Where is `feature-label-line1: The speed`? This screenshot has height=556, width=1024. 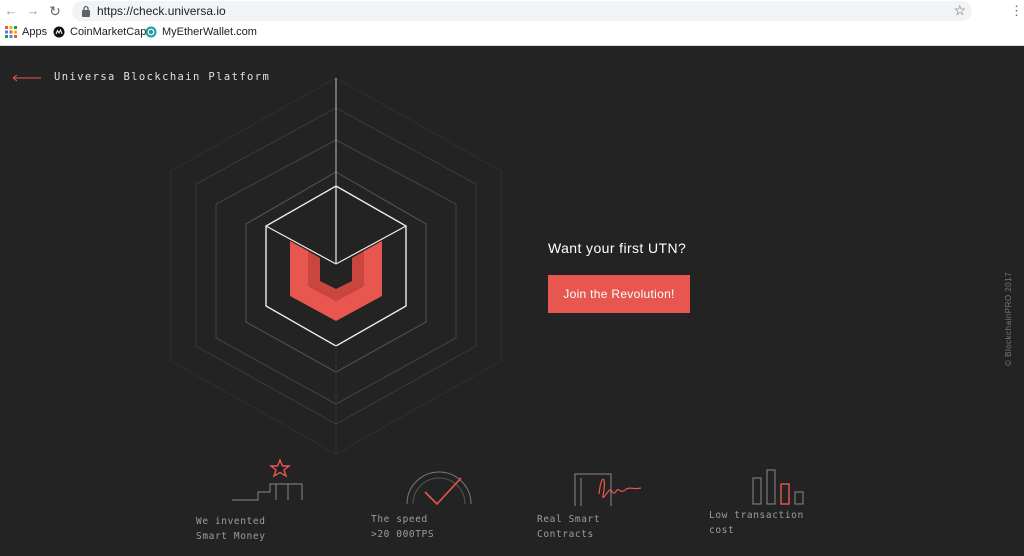 feature-label-line1: The speed is located at coordinates (399, 519).